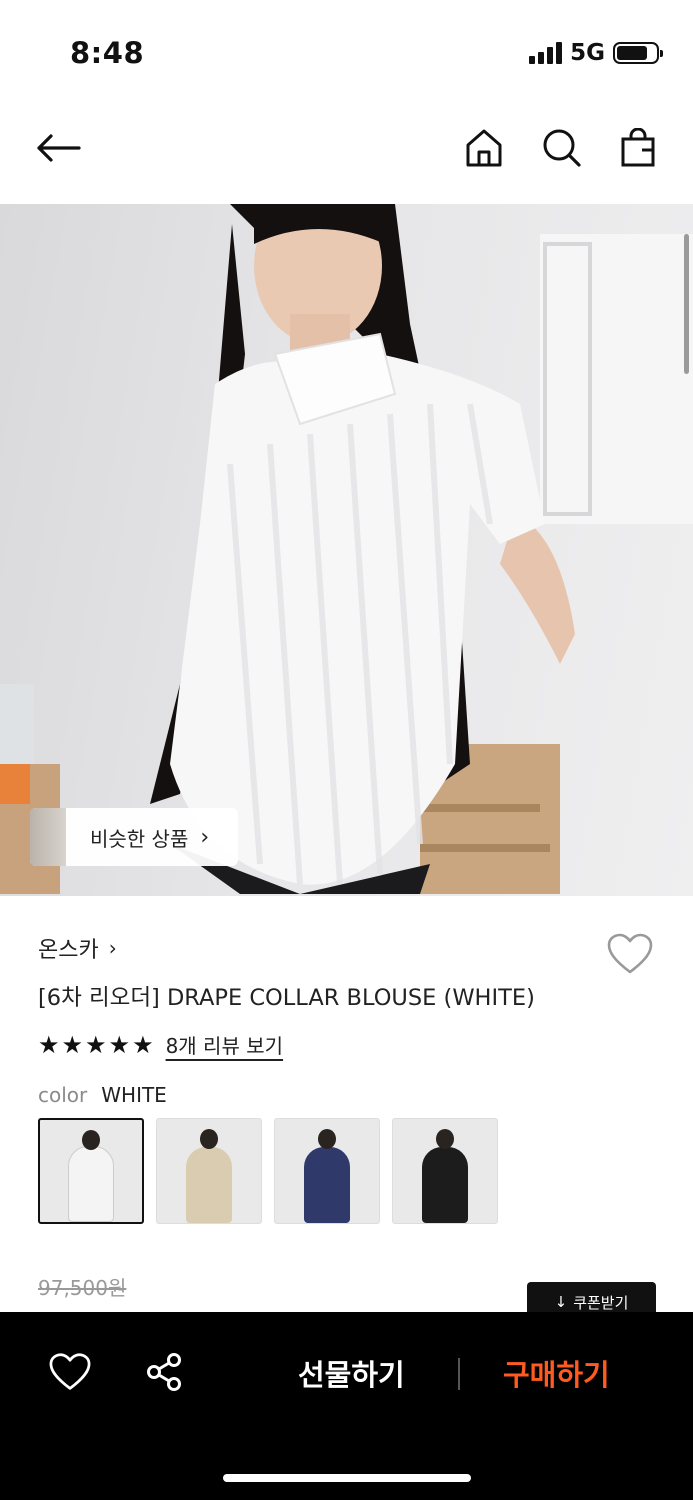 Image resolution: width=693 pixels, height=1500 pixels. Describe the element at coordinates (70, 1374) in the screenshot. I see `bottom-heart-icon` at that location.